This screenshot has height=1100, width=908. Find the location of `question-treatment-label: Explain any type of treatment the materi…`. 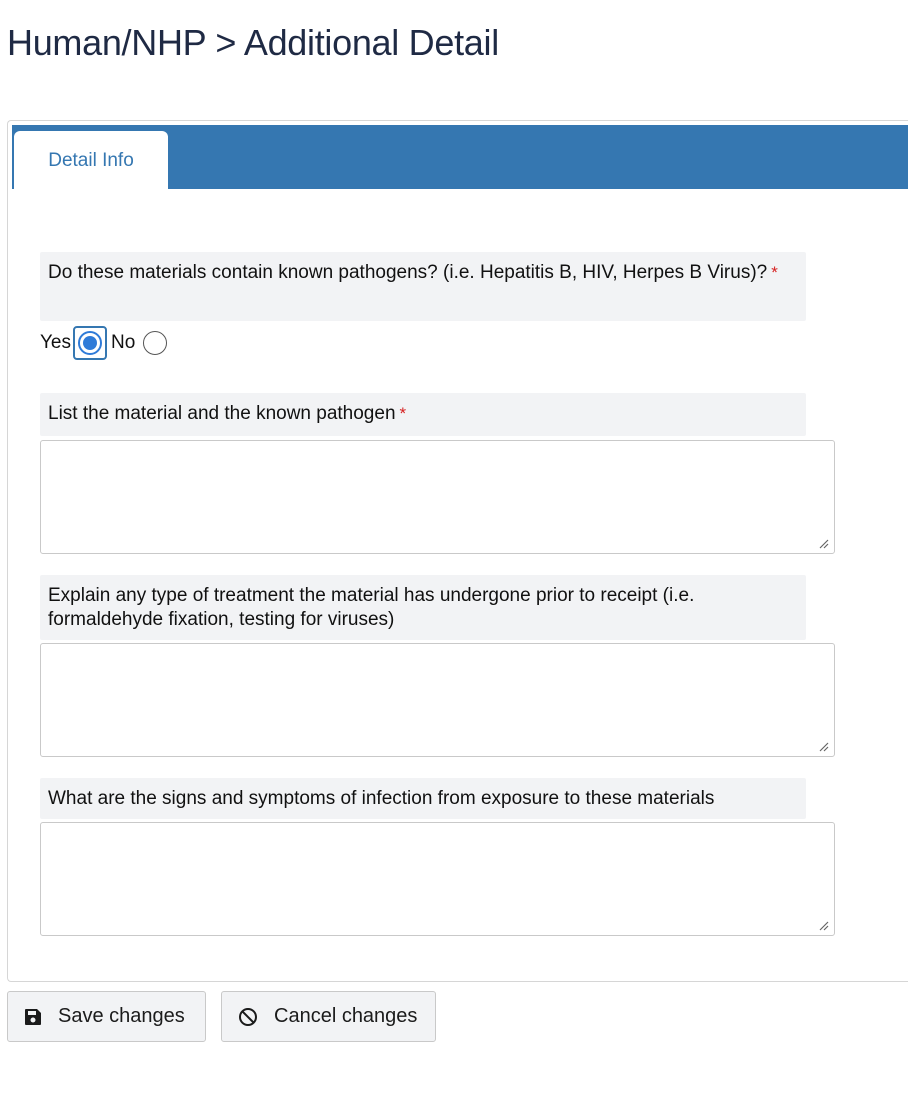

question-treatment-label: Explain any type of treatment the materi… is located at coordinates (423, 607).